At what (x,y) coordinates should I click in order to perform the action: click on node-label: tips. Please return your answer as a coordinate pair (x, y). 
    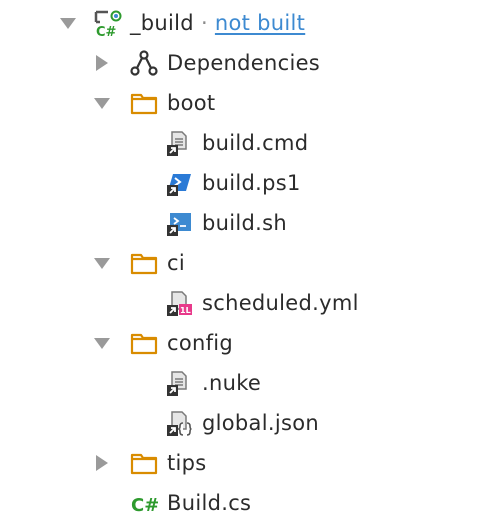
    Looking at the image, I should click on (187, 463).